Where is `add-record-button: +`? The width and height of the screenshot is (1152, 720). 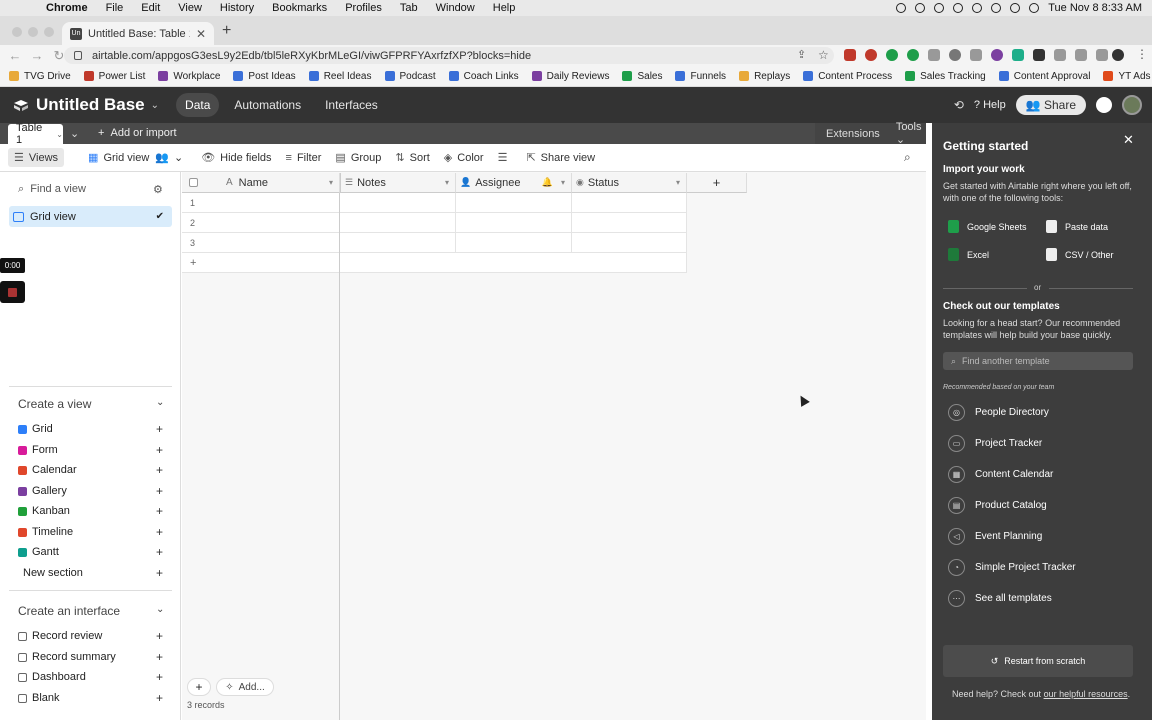 add-record-button: + is located at coordinates (199, 687).